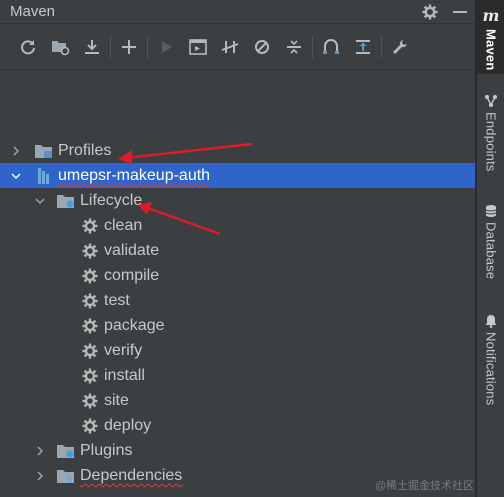 This screenshot has height=497, width=504. Describe the element at coordinates (491, 251) in the screenshot. I see `side-tab-label: Database` at that location.